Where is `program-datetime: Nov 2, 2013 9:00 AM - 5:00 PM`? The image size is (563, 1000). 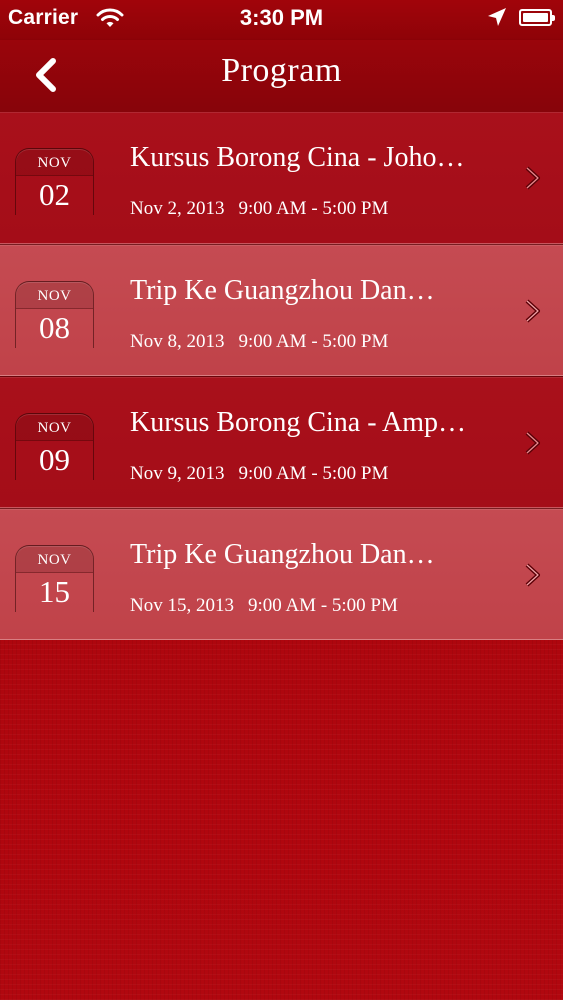 program-datetime: Nov 2, 2013 9:00 AM - 5:00 PM is located at coordinates (259, 209).